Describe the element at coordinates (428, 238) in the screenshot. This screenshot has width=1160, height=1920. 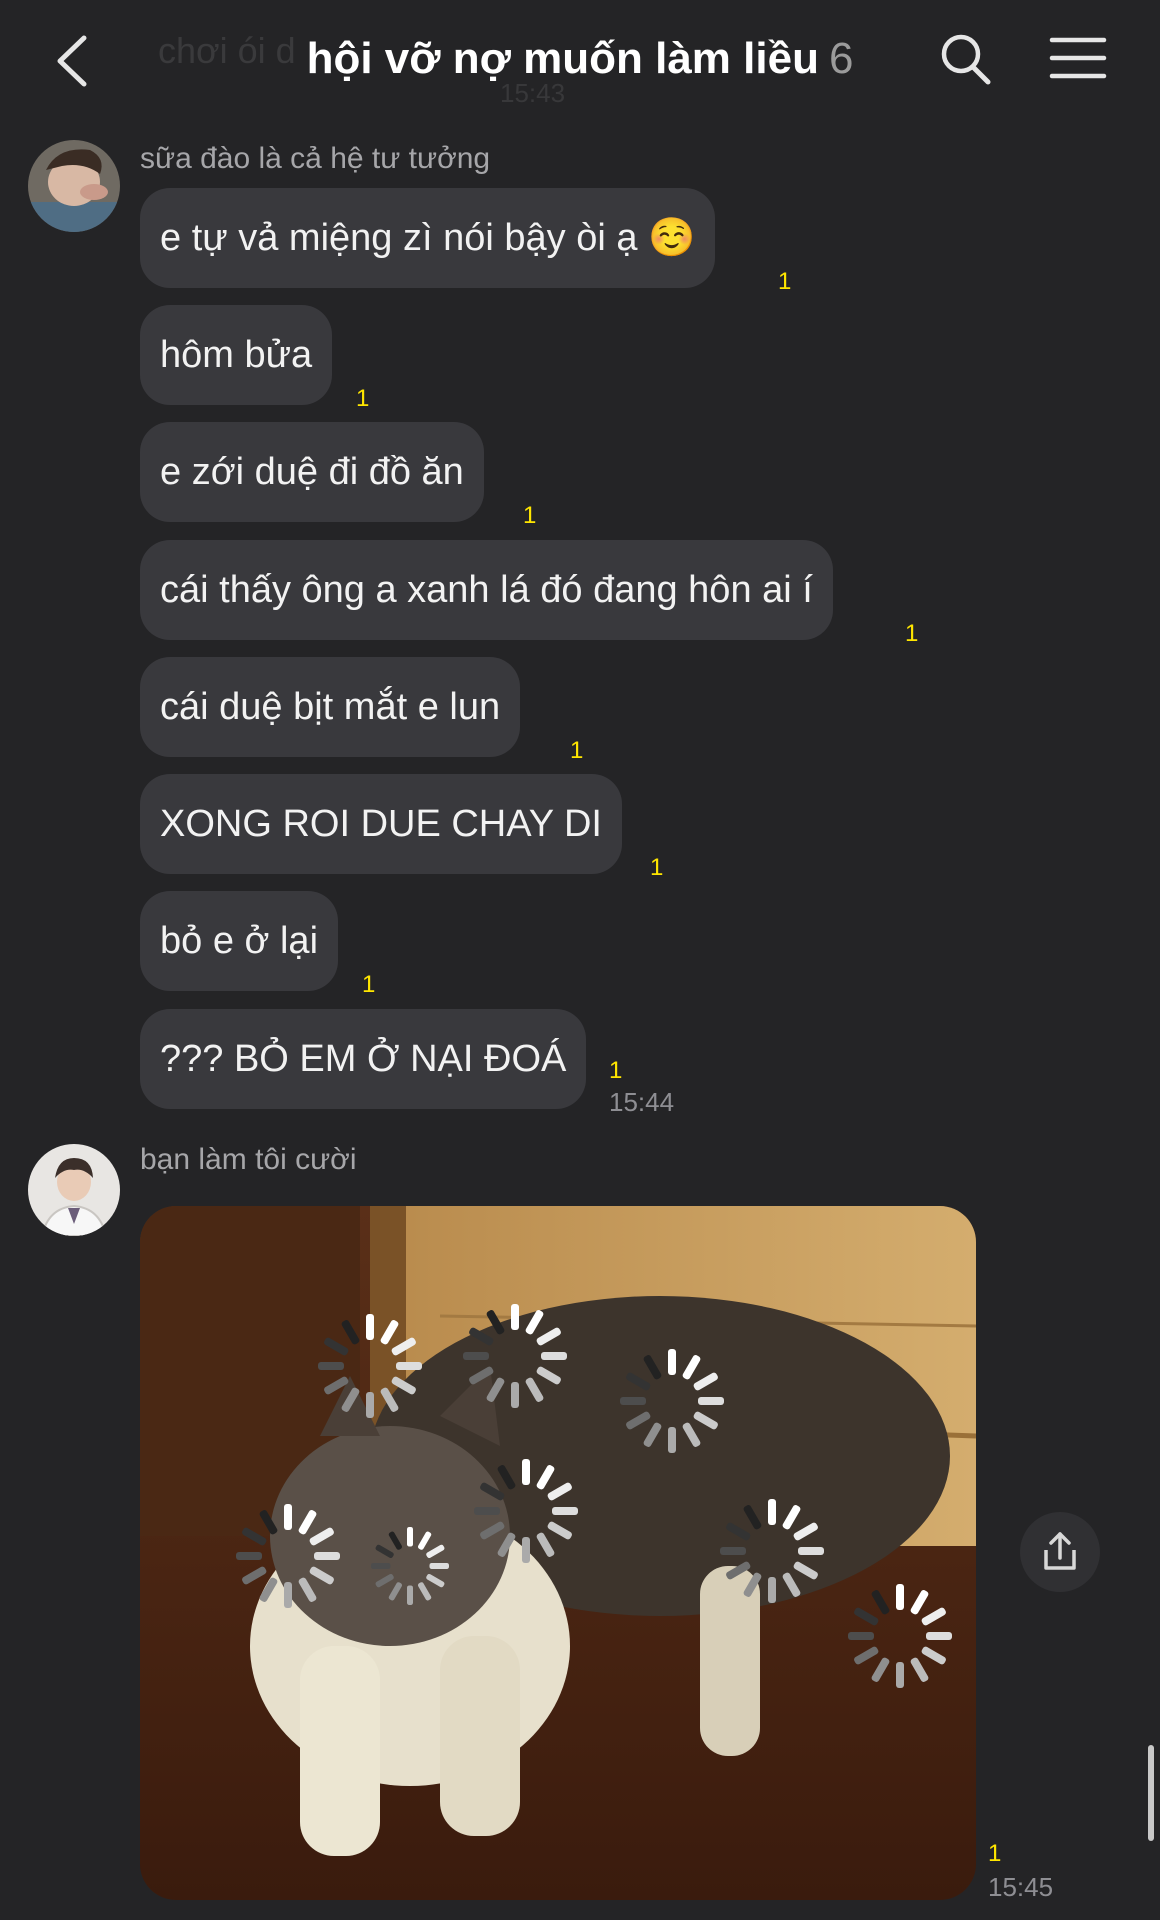
I see `message-bubble: e tự vả miệng zì nói bậy òi ạ ☺️` at that location.